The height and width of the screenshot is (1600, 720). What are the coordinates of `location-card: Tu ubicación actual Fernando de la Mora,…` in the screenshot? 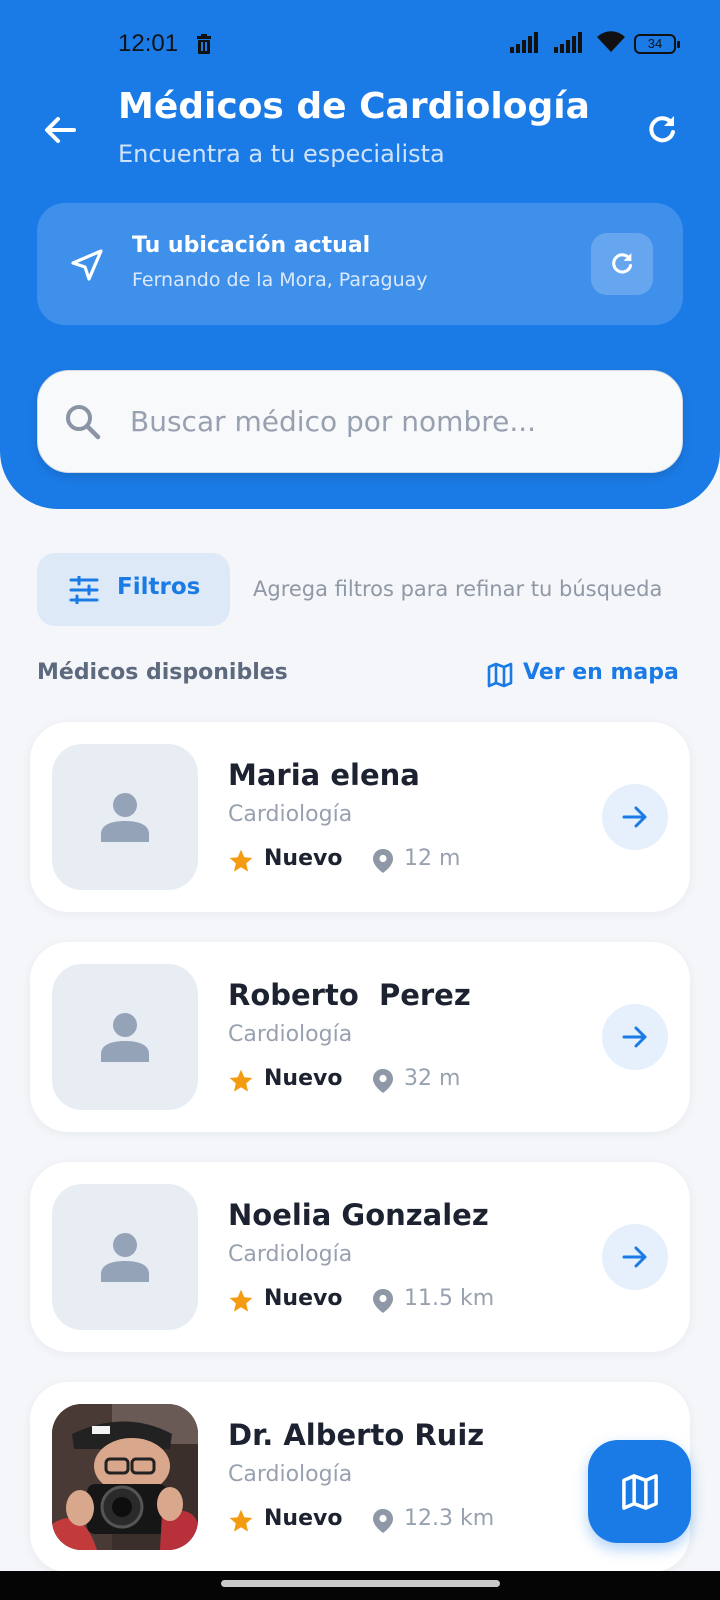 It's located at (360, 264).